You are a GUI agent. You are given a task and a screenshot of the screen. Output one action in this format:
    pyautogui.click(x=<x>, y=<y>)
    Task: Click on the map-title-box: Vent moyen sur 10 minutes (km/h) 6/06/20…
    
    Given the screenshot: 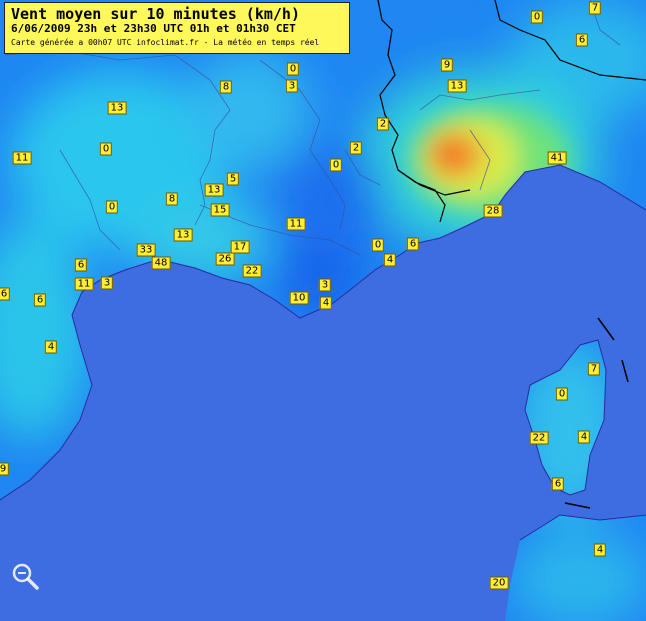 What is the action you would take?
    pyautogui.click(x=177, y=28)
    